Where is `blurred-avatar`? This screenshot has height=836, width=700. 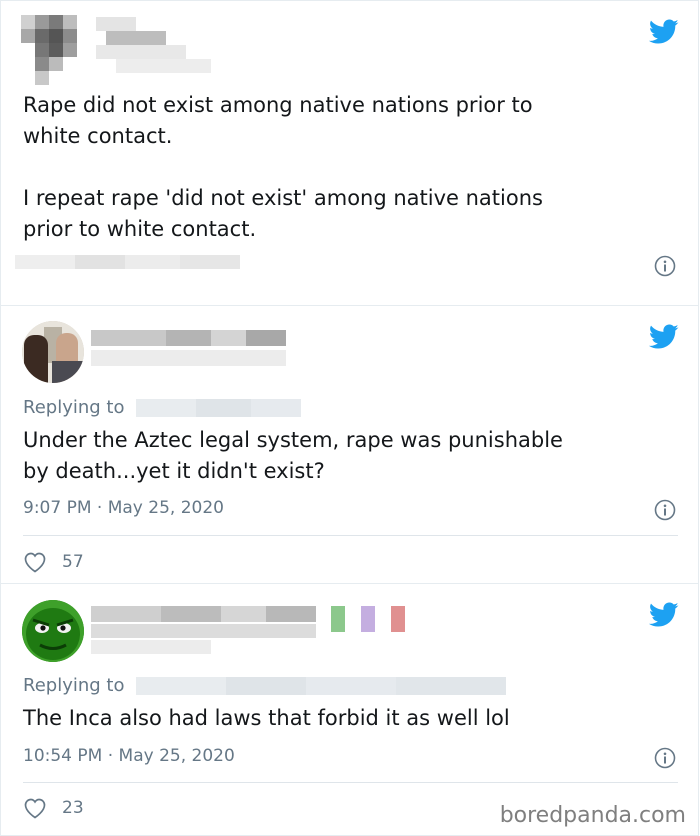
blurred-avatar is located at coordinates (56, 50).